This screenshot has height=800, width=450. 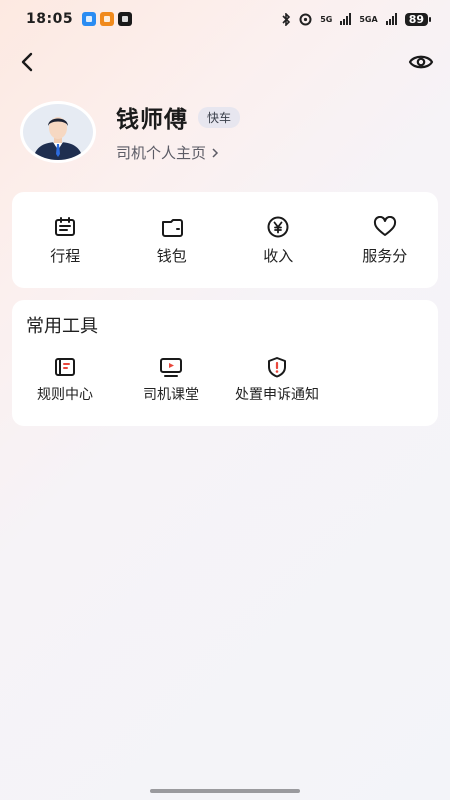 I want to click on tools-section-title: 常用工具, so click(x=62, y=326).